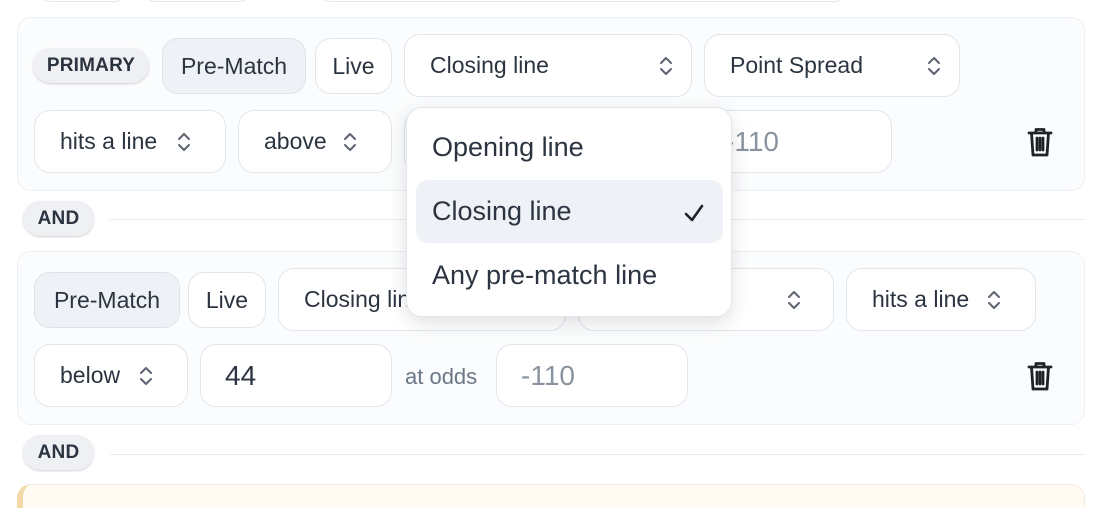 The image size is (1102, 508). Describe the element at coordinates (91, 65) in the screenshot. I see `primary-badge: PRIMARY` at that location.